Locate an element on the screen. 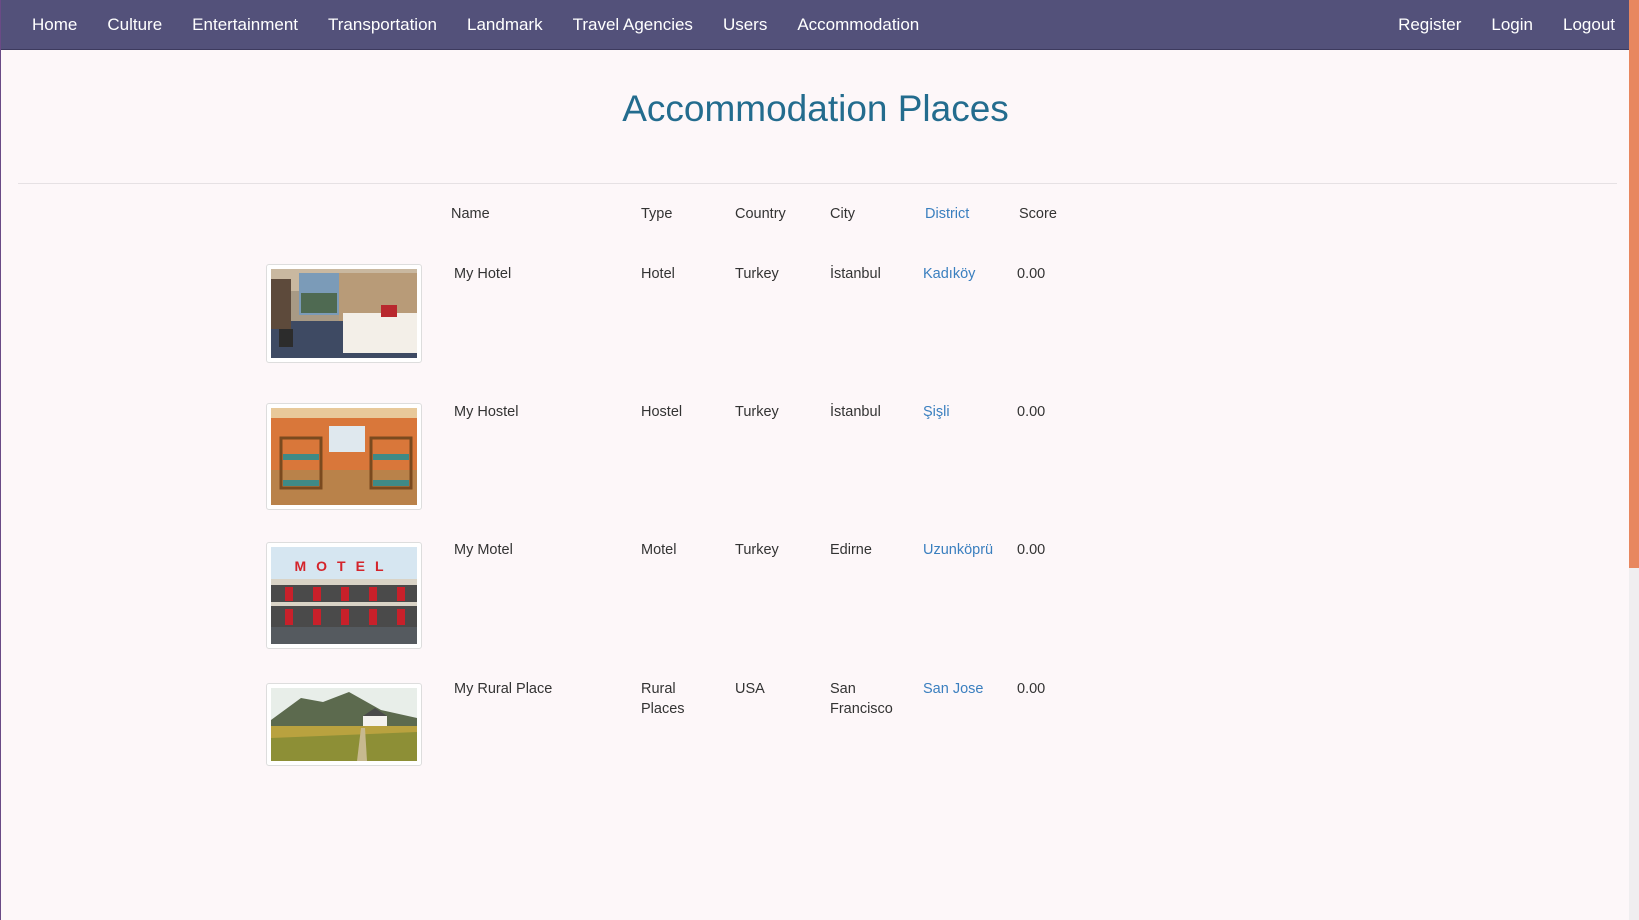 The height and width of the screenshot is (920, 1639). cell-district-link: Kadıköy is located at coordinates (949, 274).